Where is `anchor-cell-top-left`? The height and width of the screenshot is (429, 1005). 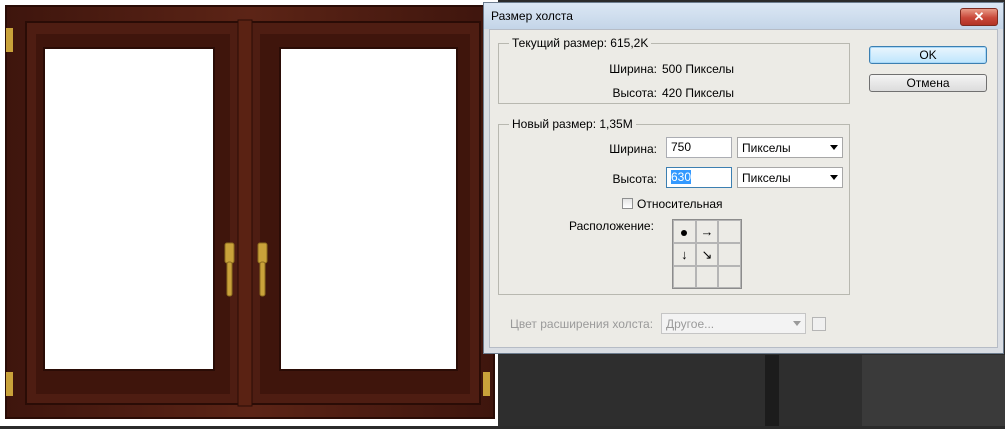
anchor-cell-top-left is located at coordinates (684, 231).